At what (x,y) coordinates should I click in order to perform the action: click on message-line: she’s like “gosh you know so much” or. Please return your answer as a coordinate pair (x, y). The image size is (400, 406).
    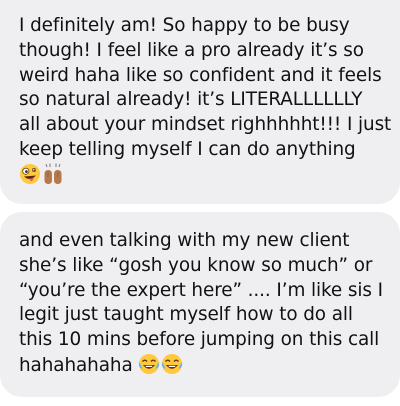
    Looking at the image, I should click on (196, 265).